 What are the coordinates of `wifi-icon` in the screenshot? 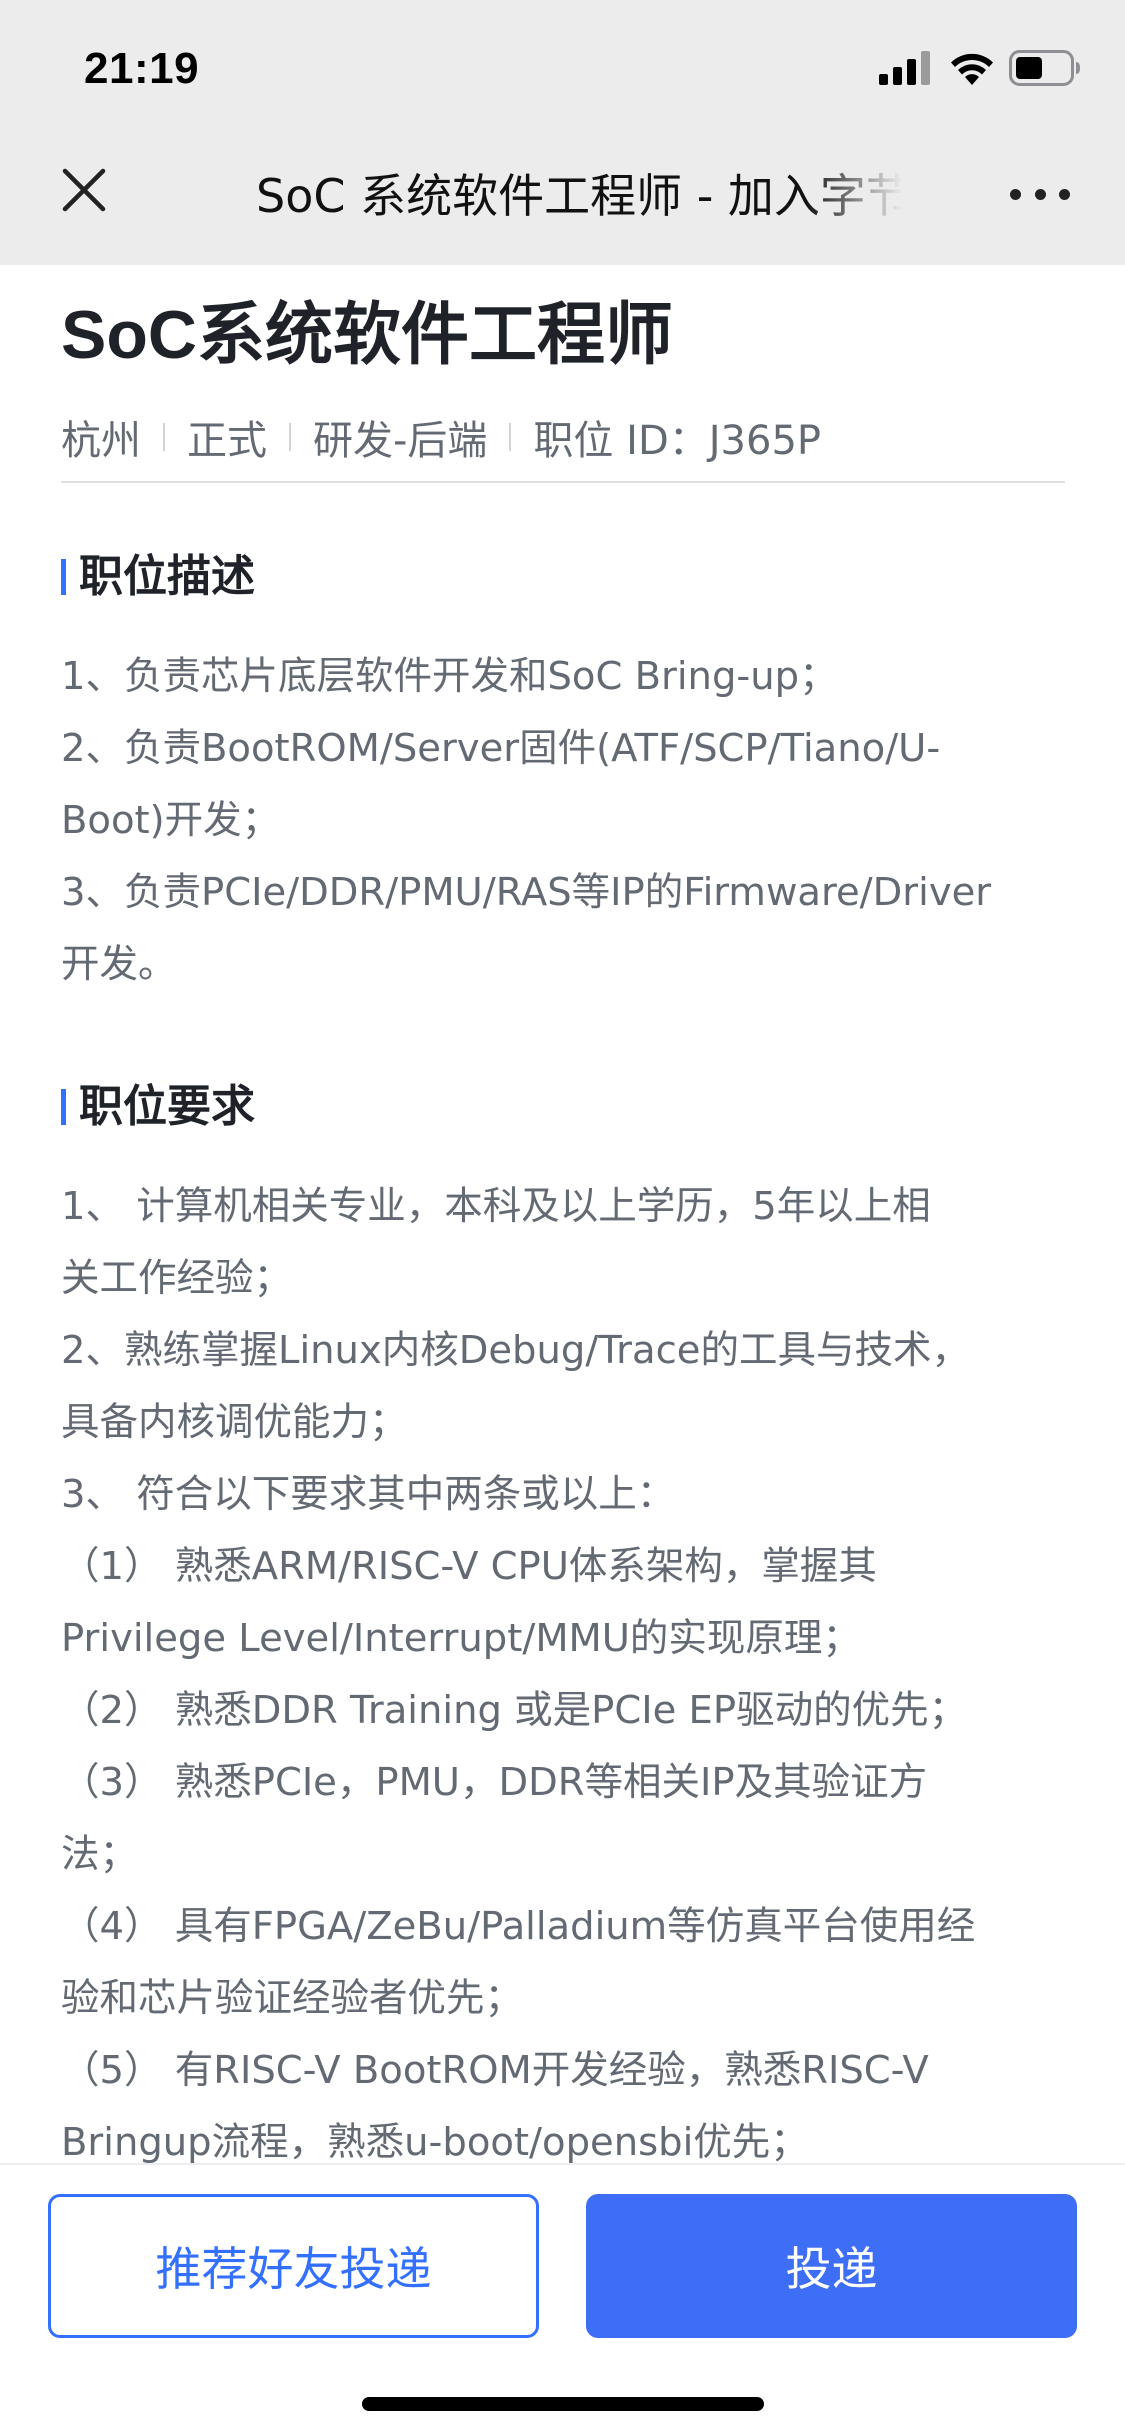 It's located at (972, 70).